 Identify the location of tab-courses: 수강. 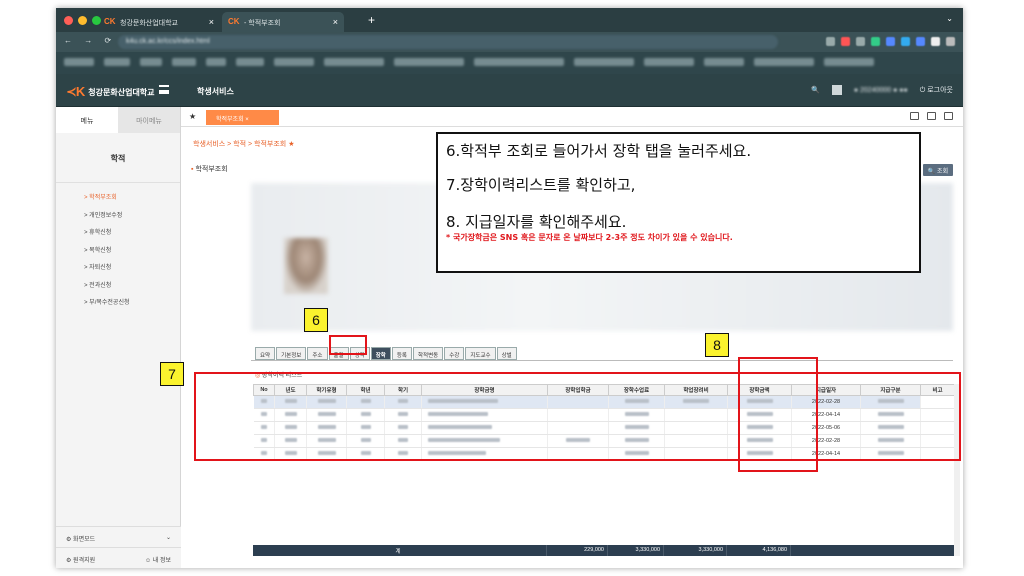
(454, 353).